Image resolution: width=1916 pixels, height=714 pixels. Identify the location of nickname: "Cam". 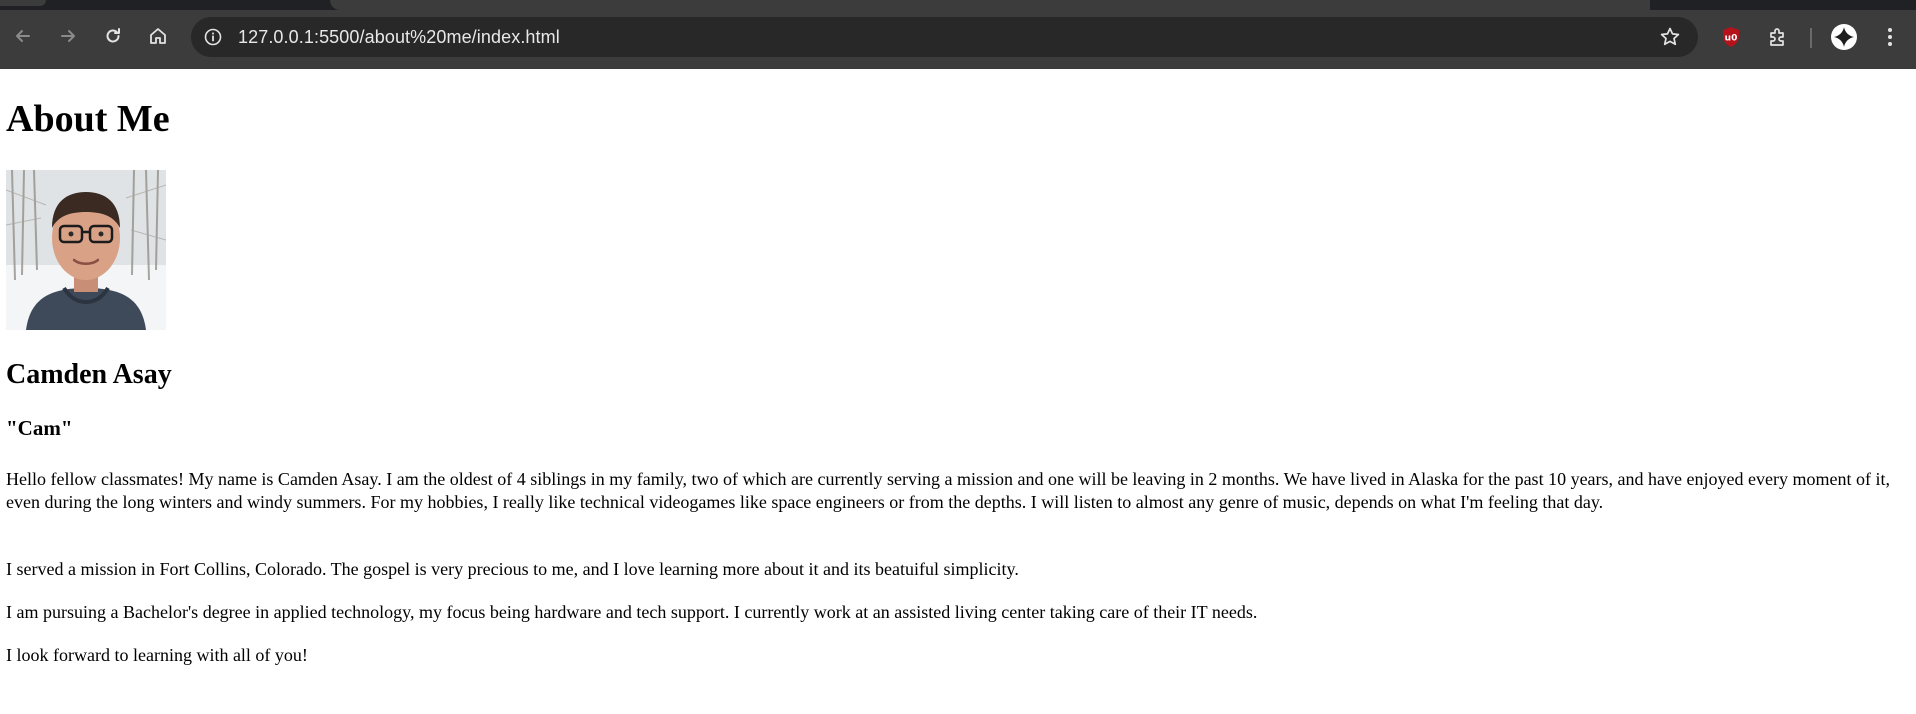
(39, 428).